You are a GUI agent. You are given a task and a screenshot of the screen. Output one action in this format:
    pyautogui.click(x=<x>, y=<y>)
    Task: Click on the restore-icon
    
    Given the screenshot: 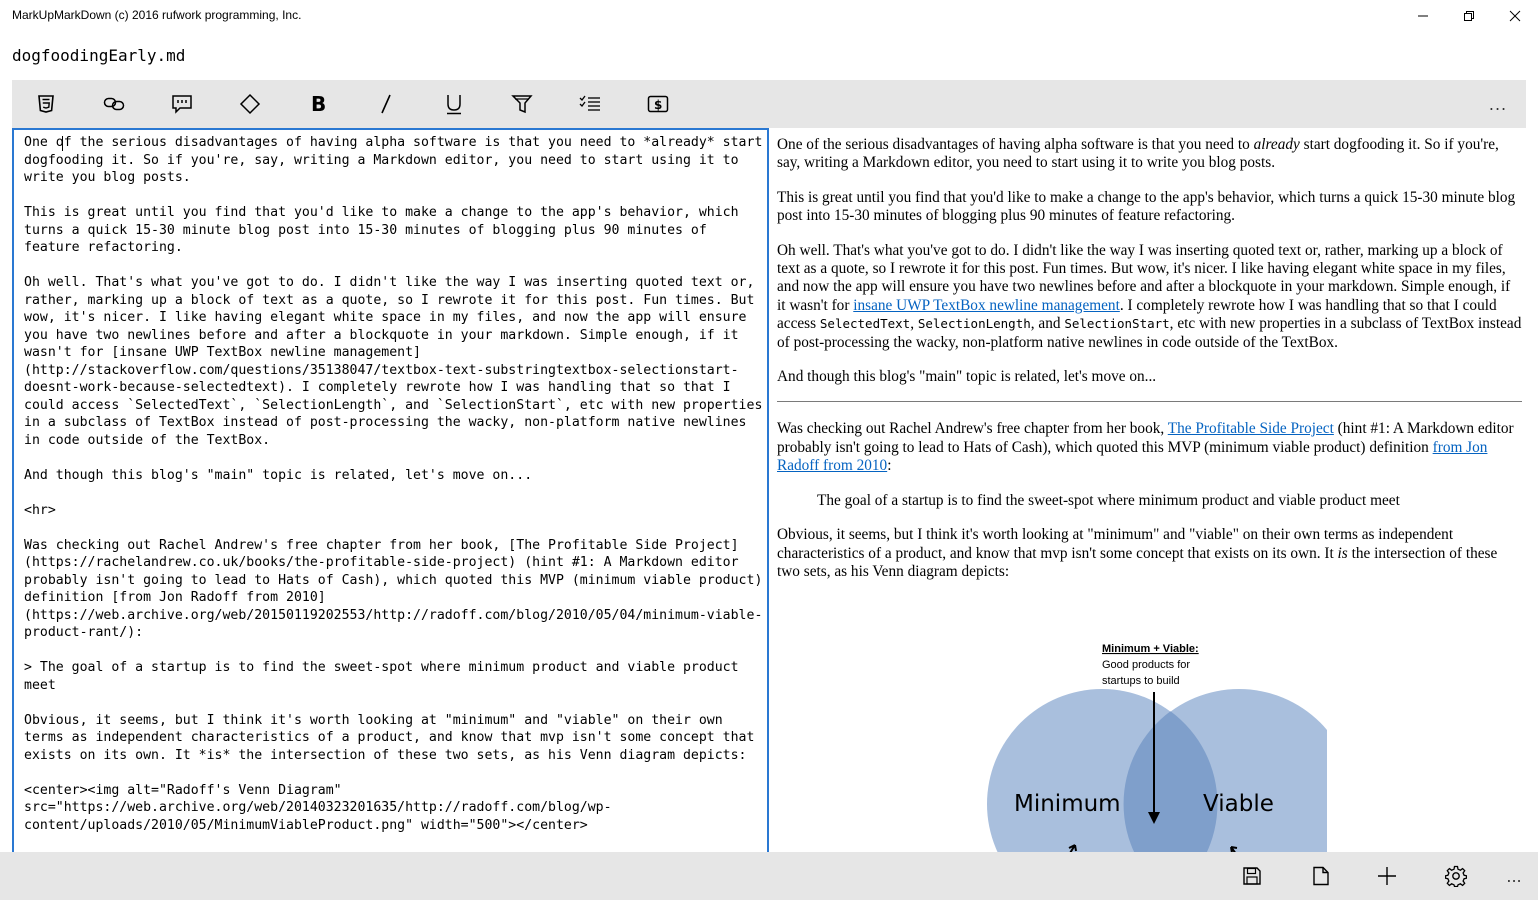 What is the action you would take?
    pyautogui.click(x=1469, y=16)
    